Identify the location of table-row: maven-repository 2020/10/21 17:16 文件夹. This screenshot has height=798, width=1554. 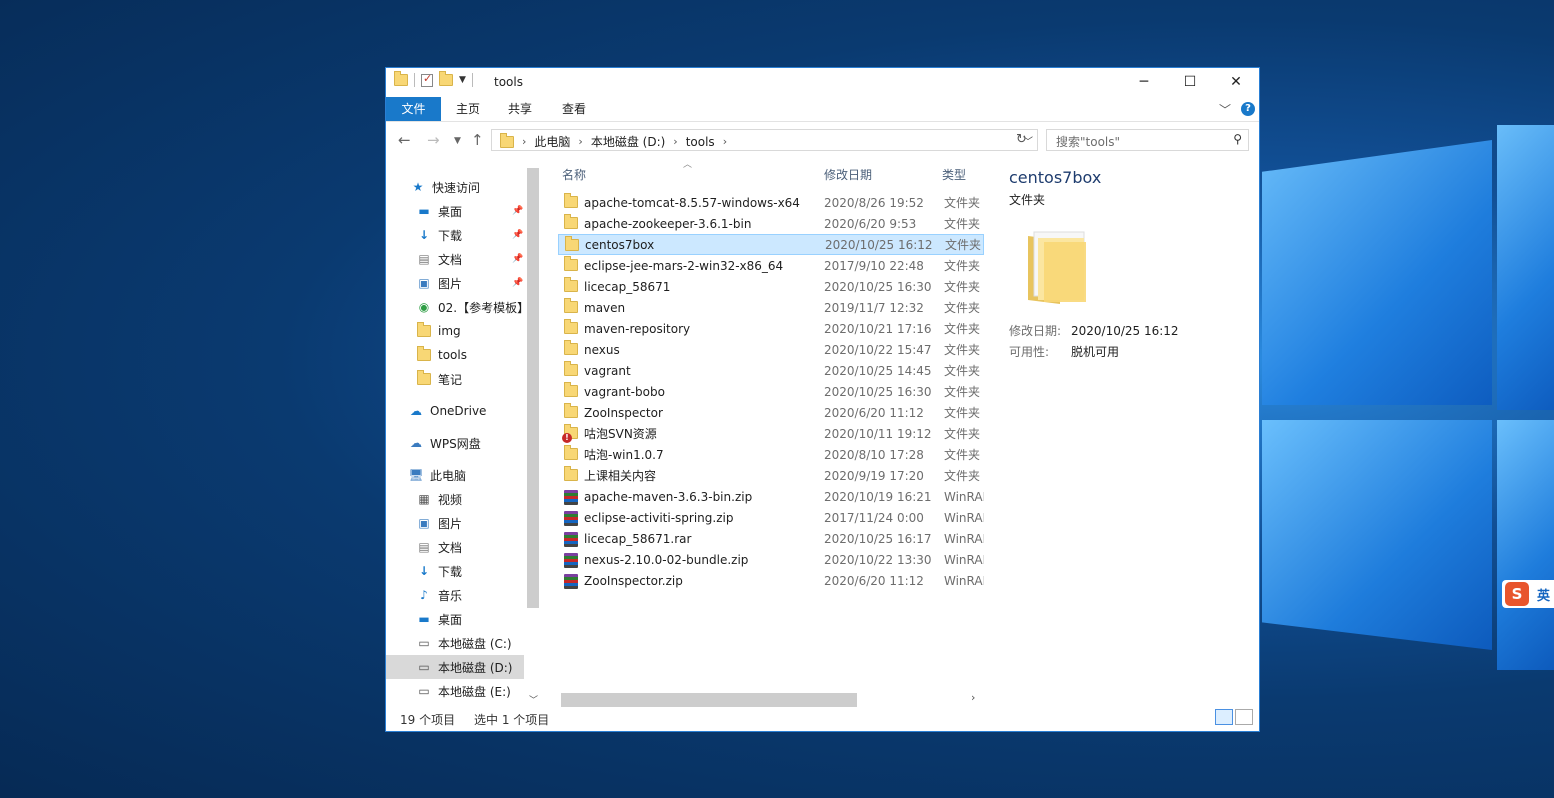
(771, 328).